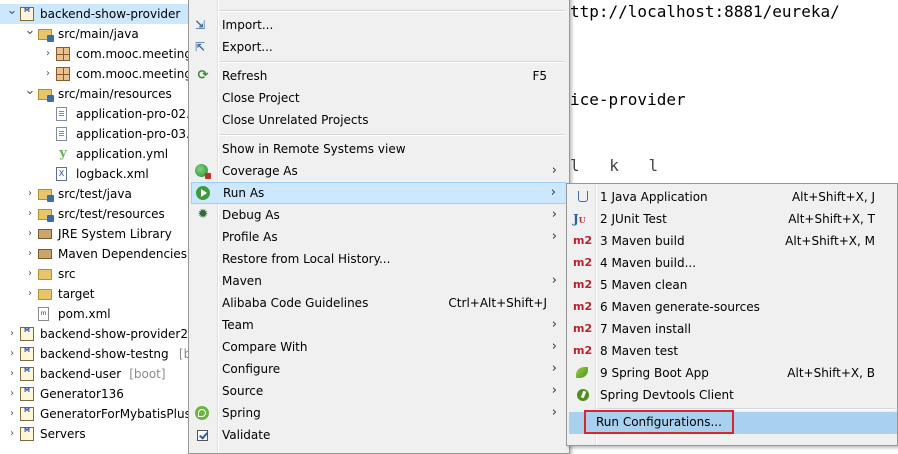  Describe the element at coordinates (98, 434) in the screenshot. I see `tree-item: › M Servers` at that location.